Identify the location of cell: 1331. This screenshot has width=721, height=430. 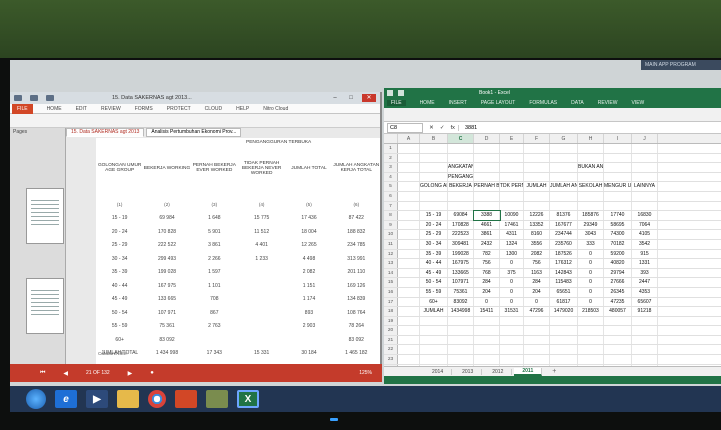
(645, 263).